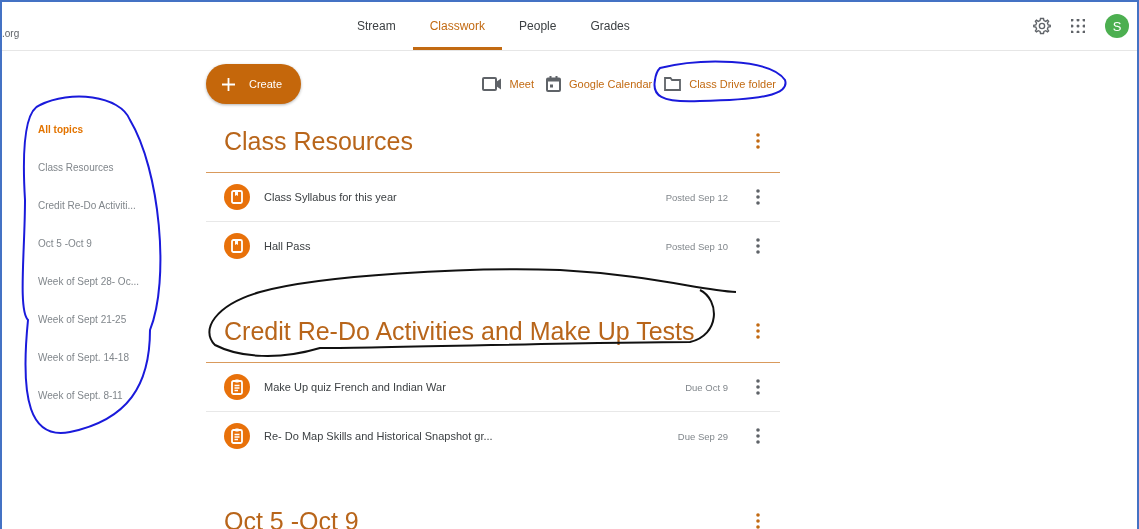 This screenshot has width=1139, height=529. I want to click on item-date: Due Oct 9, so click(706, 387).